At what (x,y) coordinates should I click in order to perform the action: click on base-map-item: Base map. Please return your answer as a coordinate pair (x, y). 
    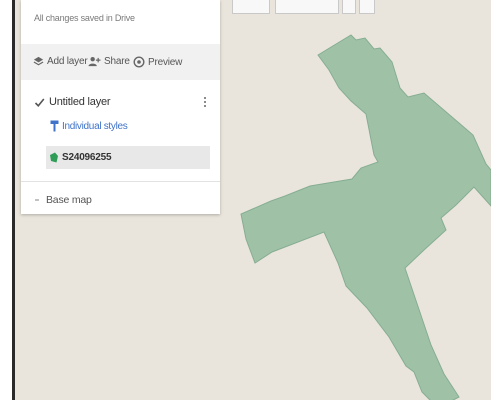
    Looking at the image, I should click on (63, 200).